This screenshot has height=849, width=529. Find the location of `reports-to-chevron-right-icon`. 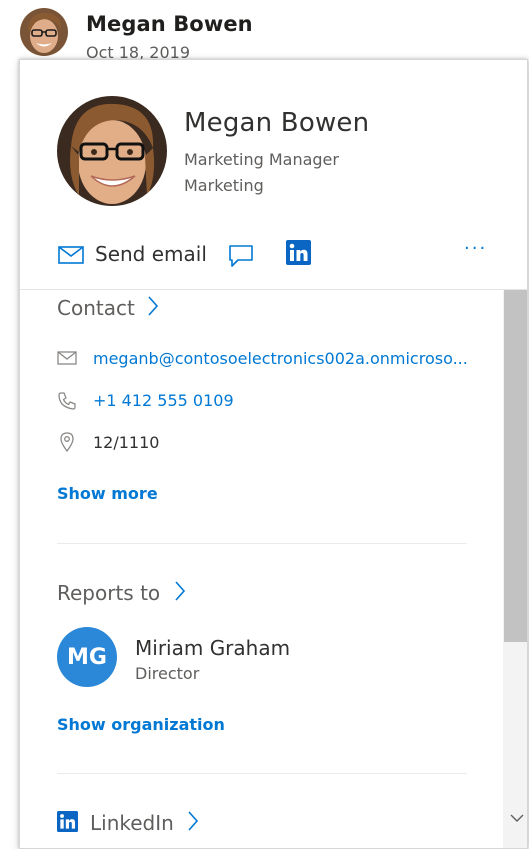

reports-to-chevron-right-icon is located at coordinates (180, 593).